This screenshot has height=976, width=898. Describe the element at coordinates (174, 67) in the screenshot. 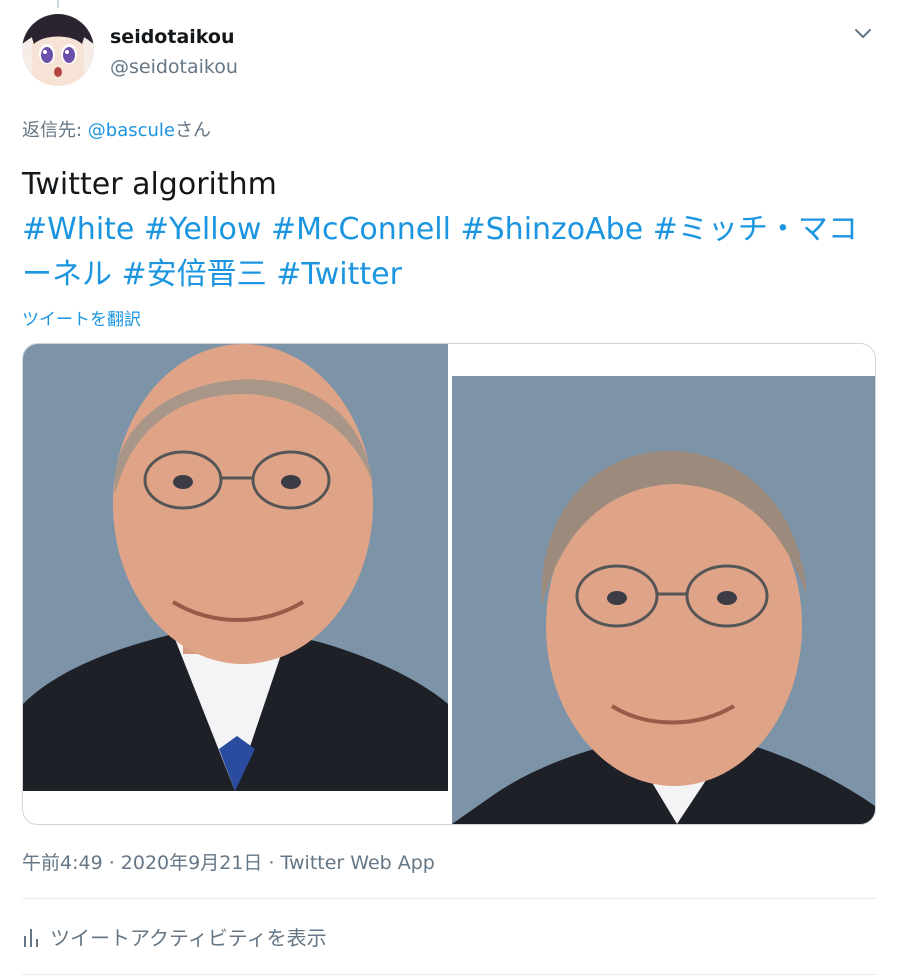

I see `user-handle: @seidotaikou` at that location.